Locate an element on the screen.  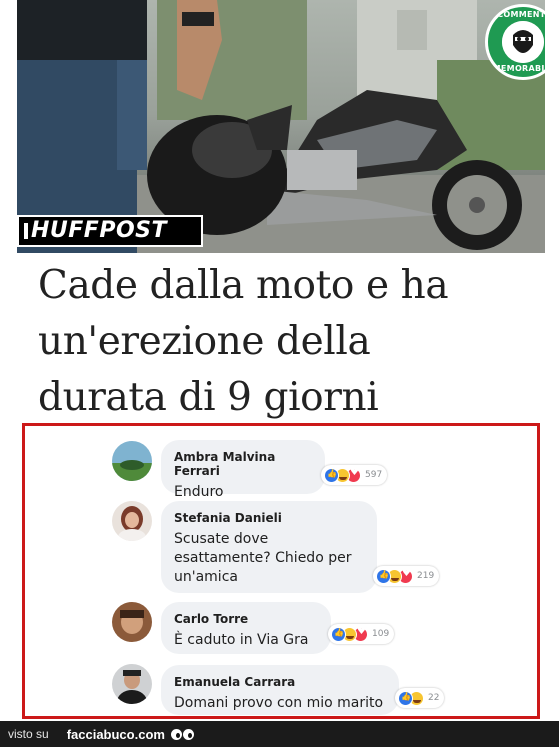
footer-prefix: visto su is located at coordinates (28, 734).